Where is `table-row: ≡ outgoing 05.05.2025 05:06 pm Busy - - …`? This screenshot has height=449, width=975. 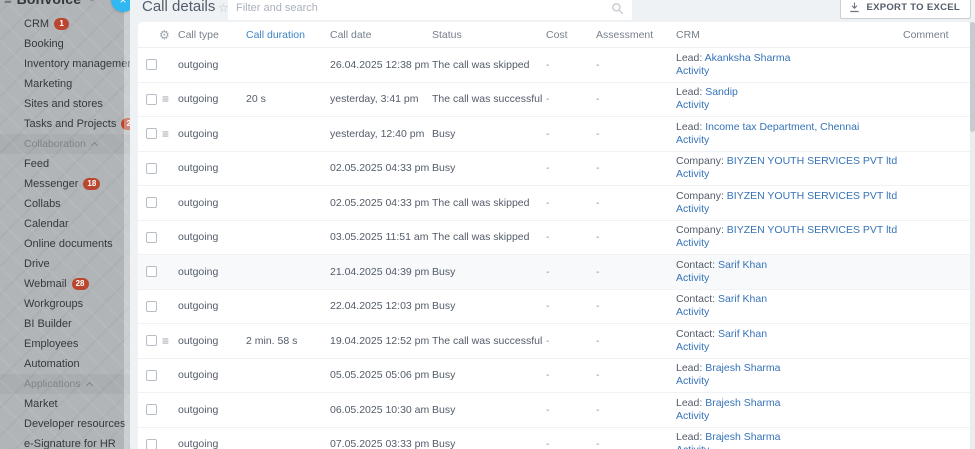 table-row: ≡ outgoing 05.05.2025 05:06 pm Busy - - … is located at coordinates (554, 376).